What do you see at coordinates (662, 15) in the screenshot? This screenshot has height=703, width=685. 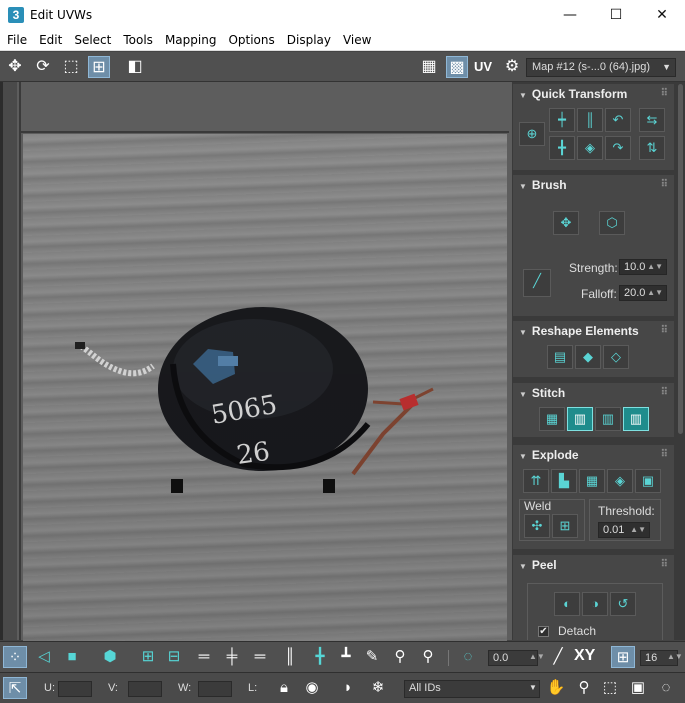 I see `close-button: ✕` at bounding box center [662, 15].